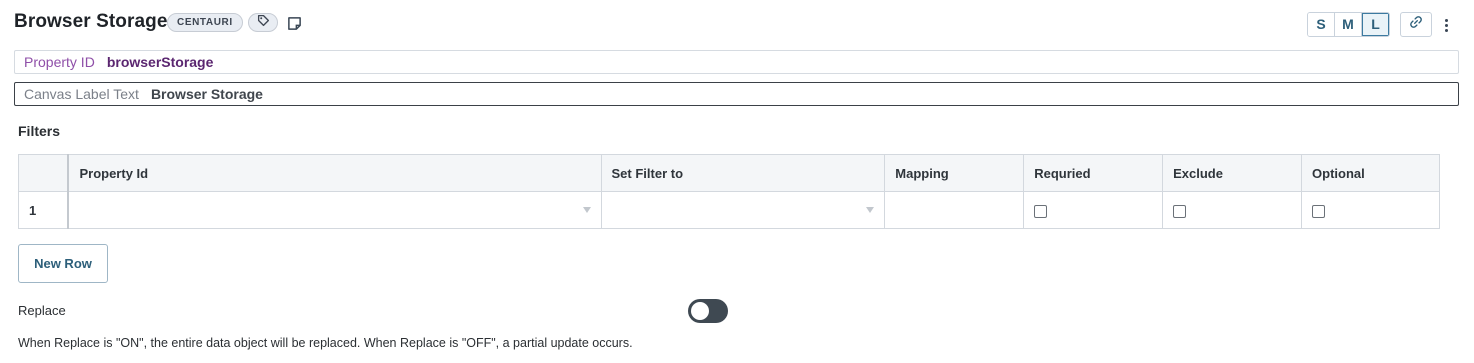 The width and height of the screenshot is (1474, 363). I want to click on column-header-property-id: Property Id, so click(334, 173).